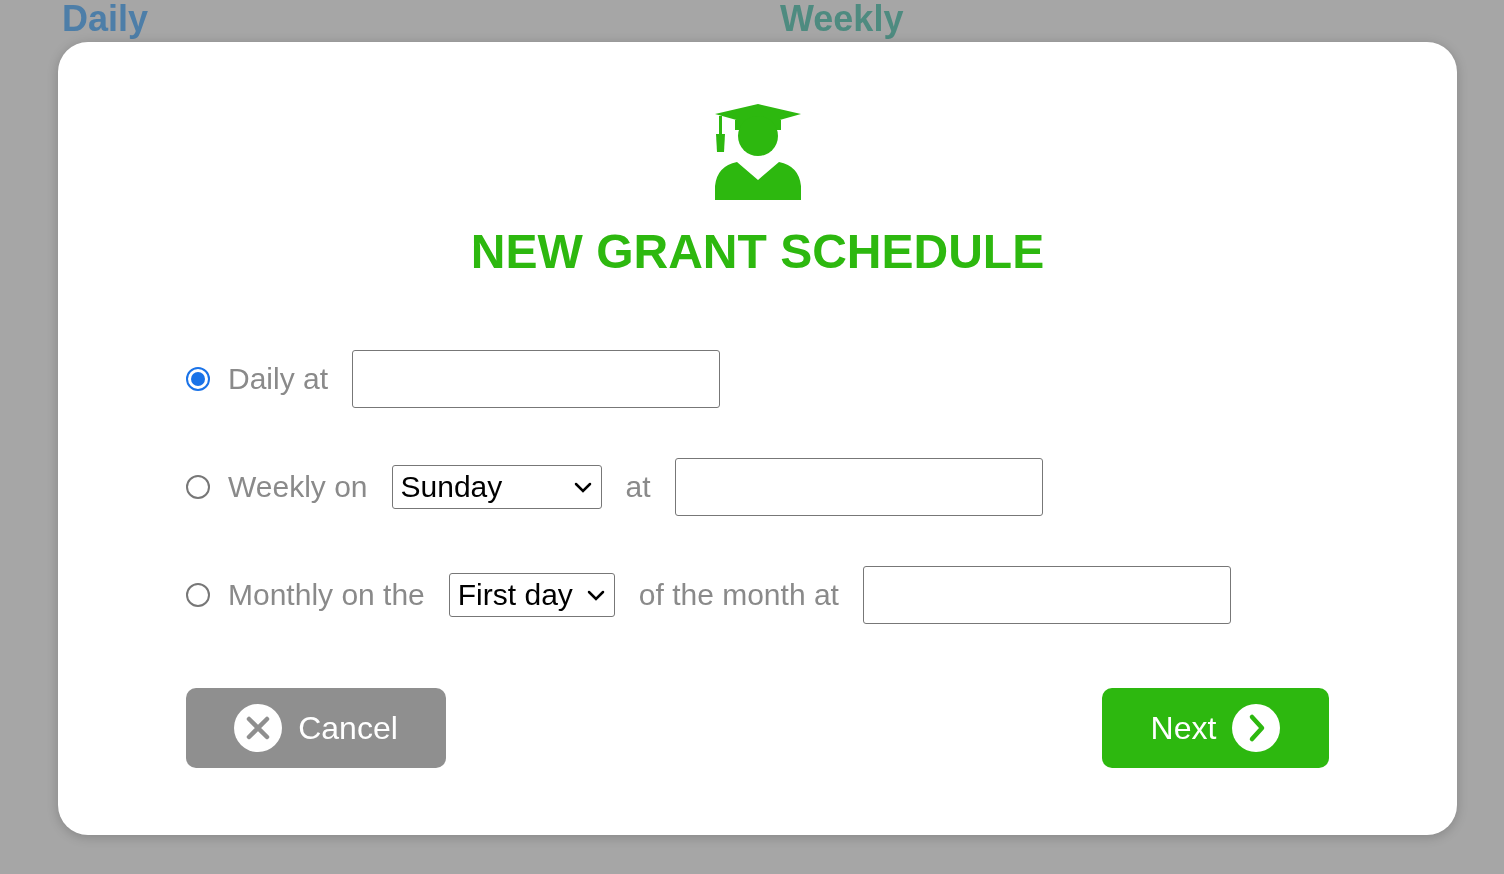  Describe the element at coordinates (757, 152) in the screenshot. I see `graduate-icon` at that location.